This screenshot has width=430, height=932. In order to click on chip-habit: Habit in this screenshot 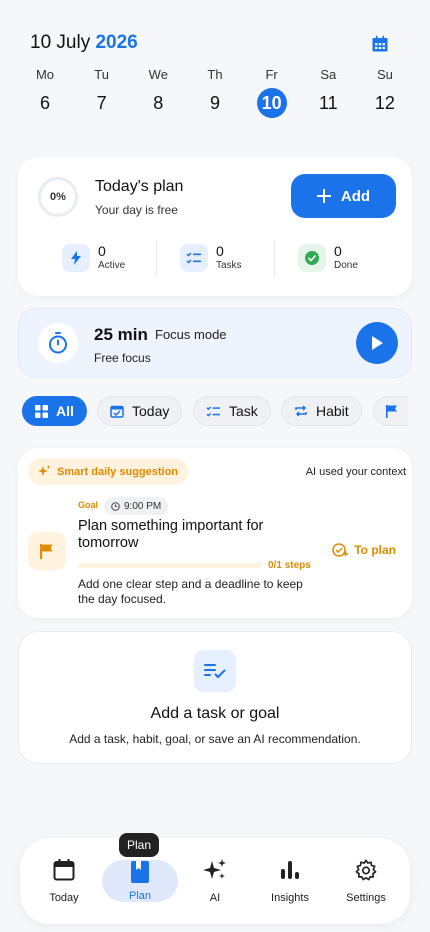, I will do `click(321, 411)`.